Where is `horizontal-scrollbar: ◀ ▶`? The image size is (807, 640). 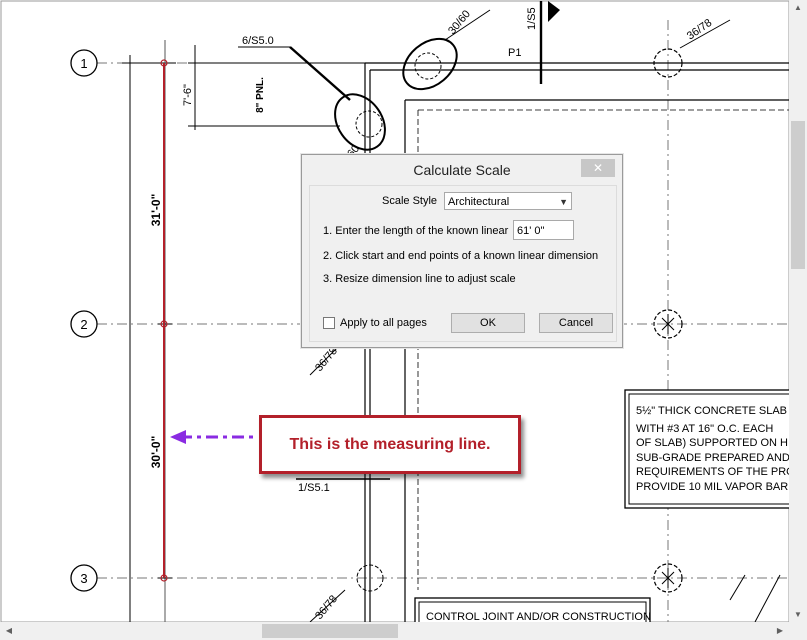 horizontal-scrollbar: ◀ ▶ is located at coordinates (394, 631).